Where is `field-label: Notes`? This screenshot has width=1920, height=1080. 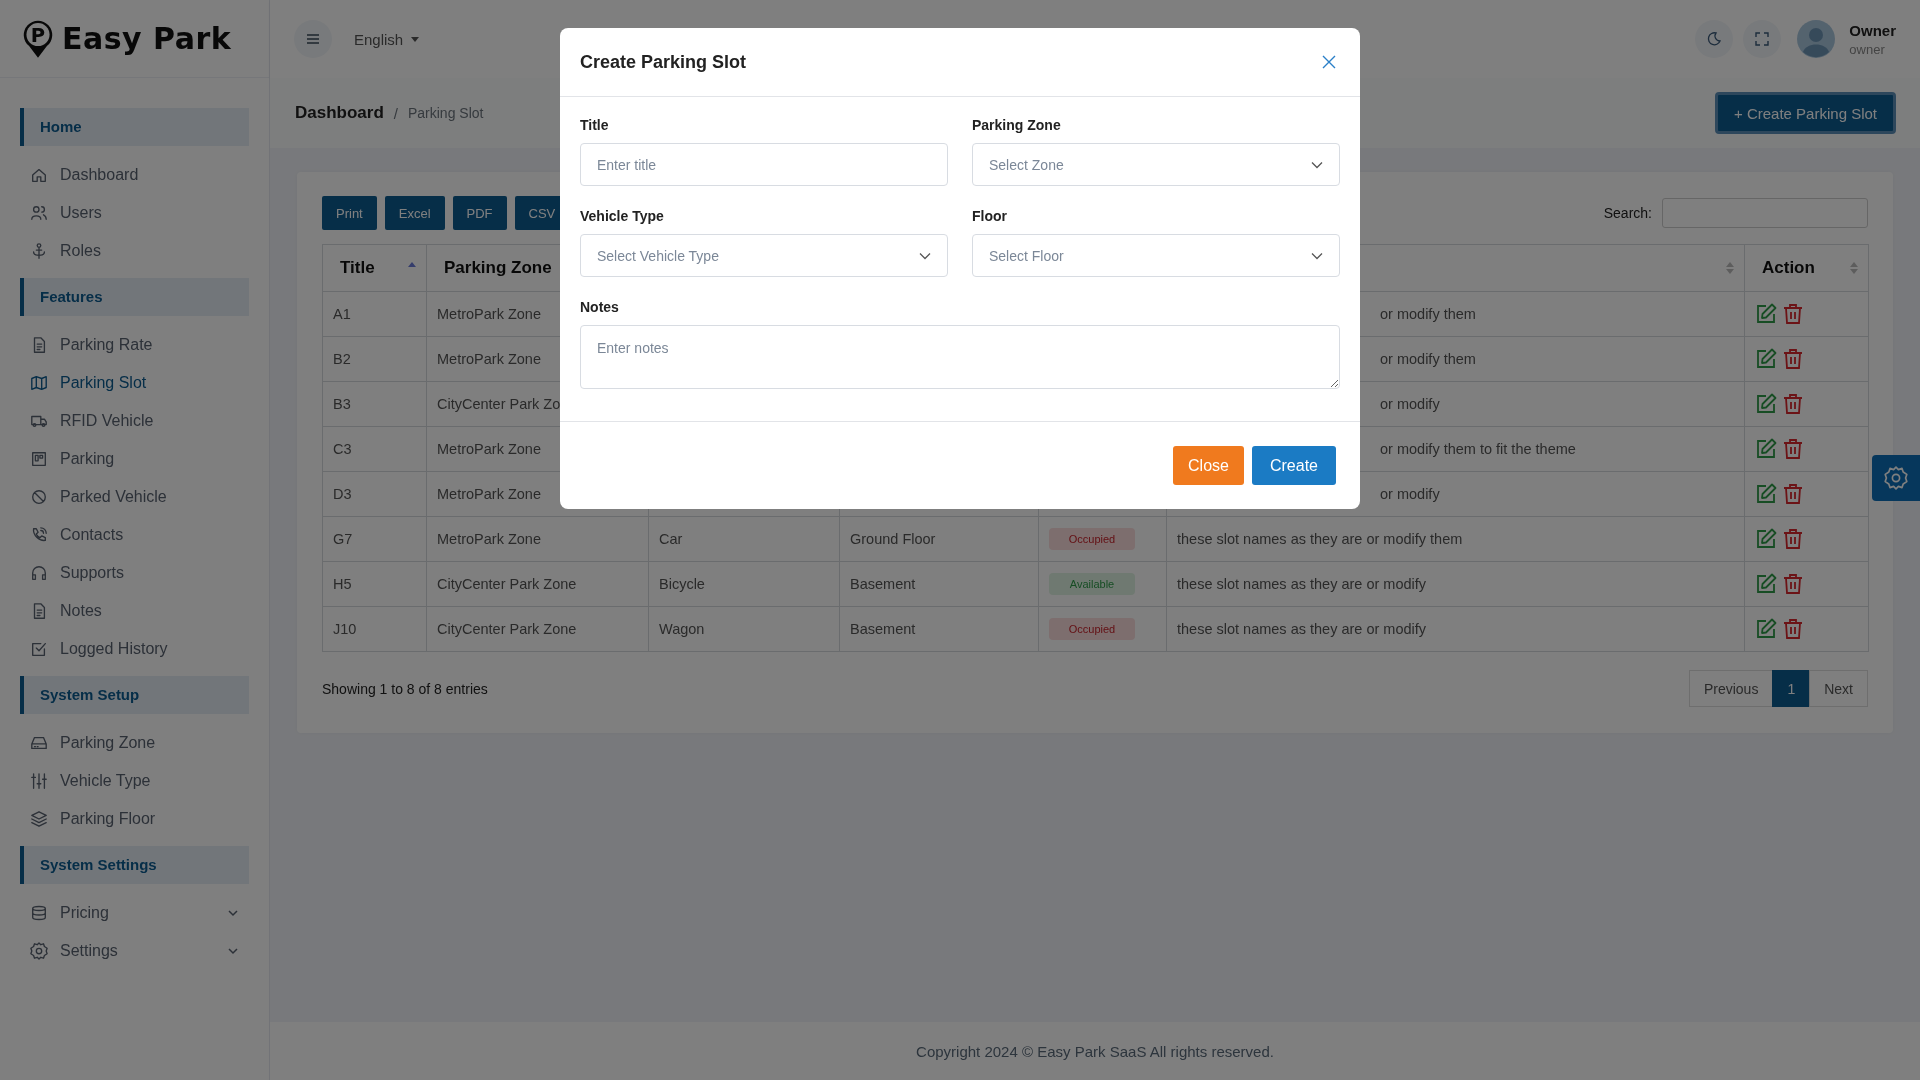
field-label: Notes is located at coordinates (600, 307).